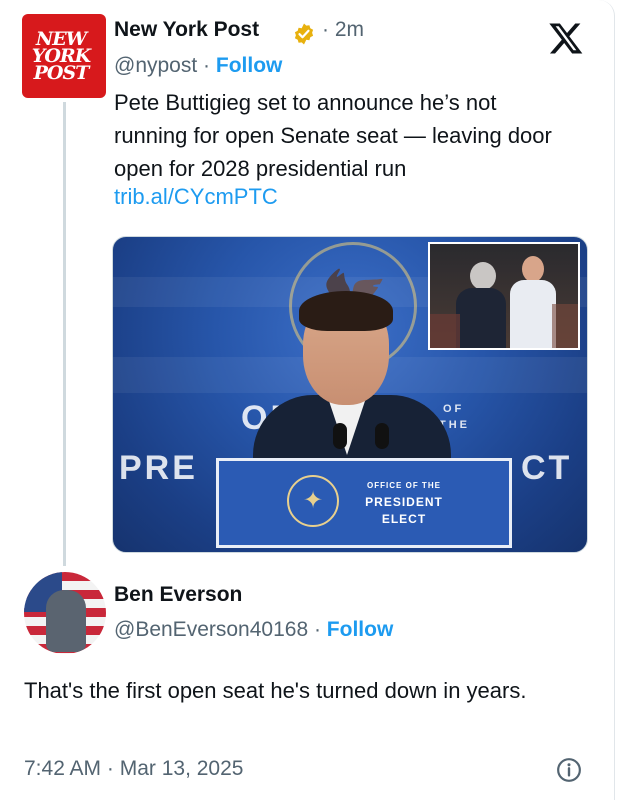  Describe the element at coordinates (566, 38) in the screenshot. I see `x-logo-icon` at that location.